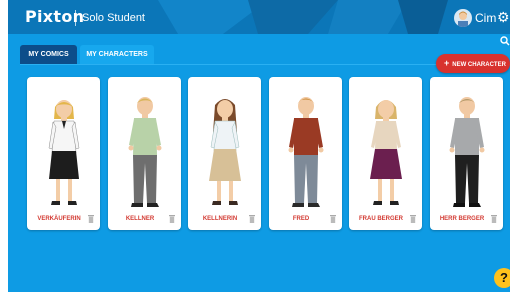 This screenshot has height=292, width=510. Describe the element at coordinates (503, 17) in the screenshot. I see `gear-icon: ⚙` at that location.